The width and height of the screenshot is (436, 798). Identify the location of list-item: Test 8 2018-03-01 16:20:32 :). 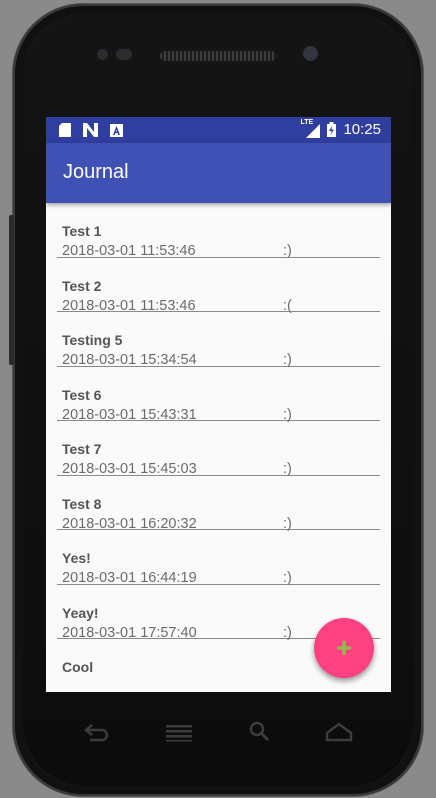
(218, 504).